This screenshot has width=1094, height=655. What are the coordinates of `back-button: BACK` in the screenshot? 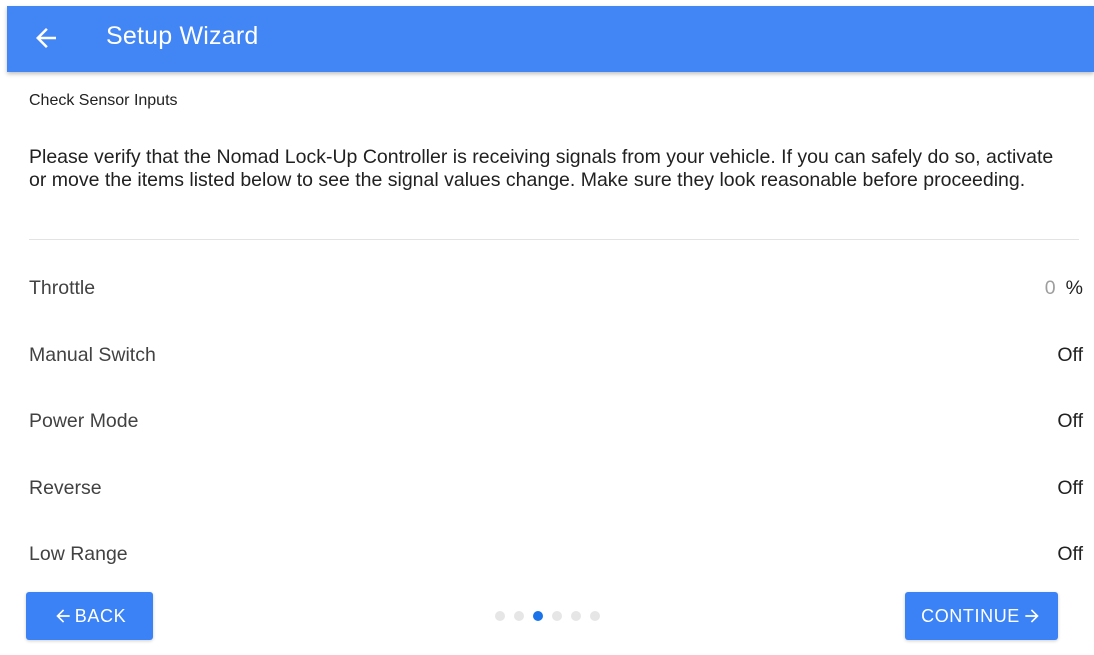 It's located at (89, 616).